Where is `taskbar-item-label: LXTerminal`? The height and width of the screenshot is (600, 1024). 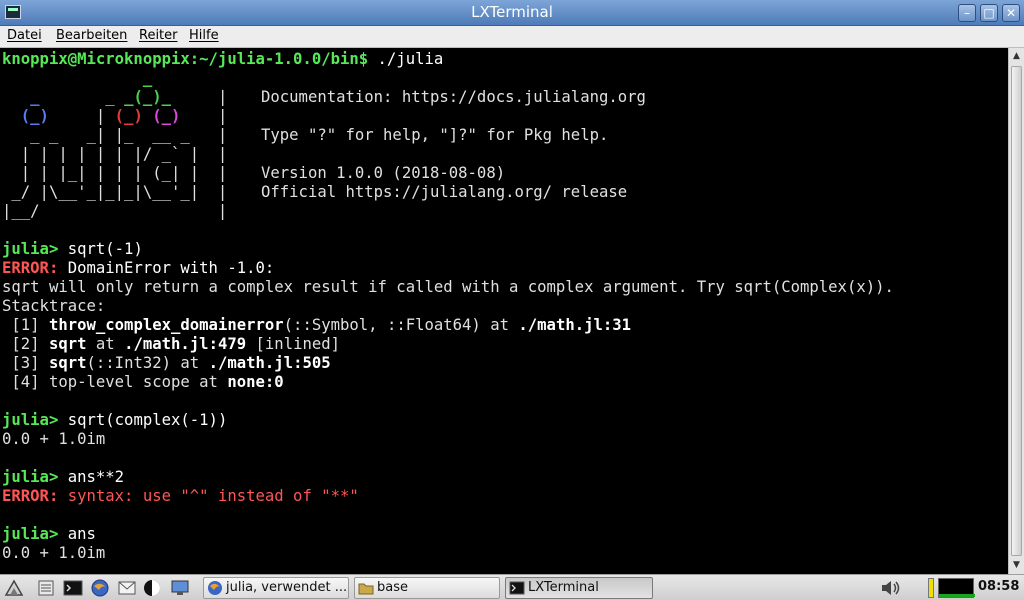 taskbar-item-label: LXTerminal is located at coordinates (563, 587).